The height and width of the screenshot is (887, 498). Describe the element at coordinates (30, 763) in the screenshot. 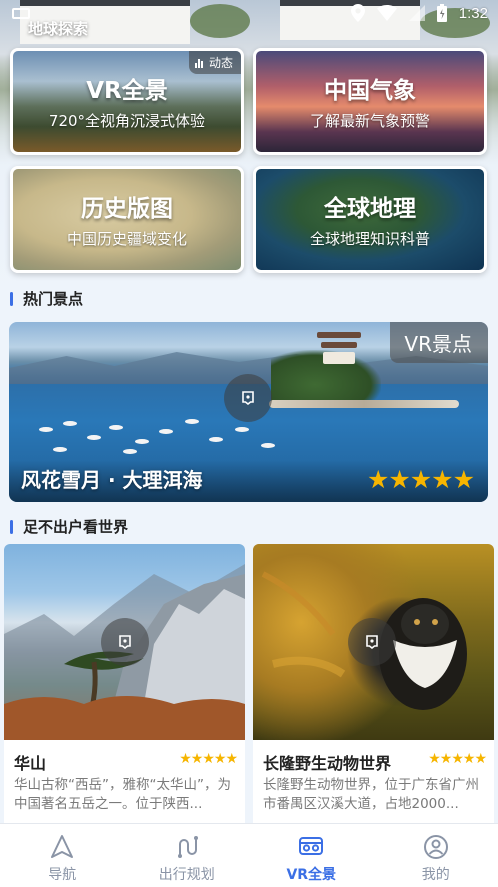

I see `card-title: 华山` at that location.